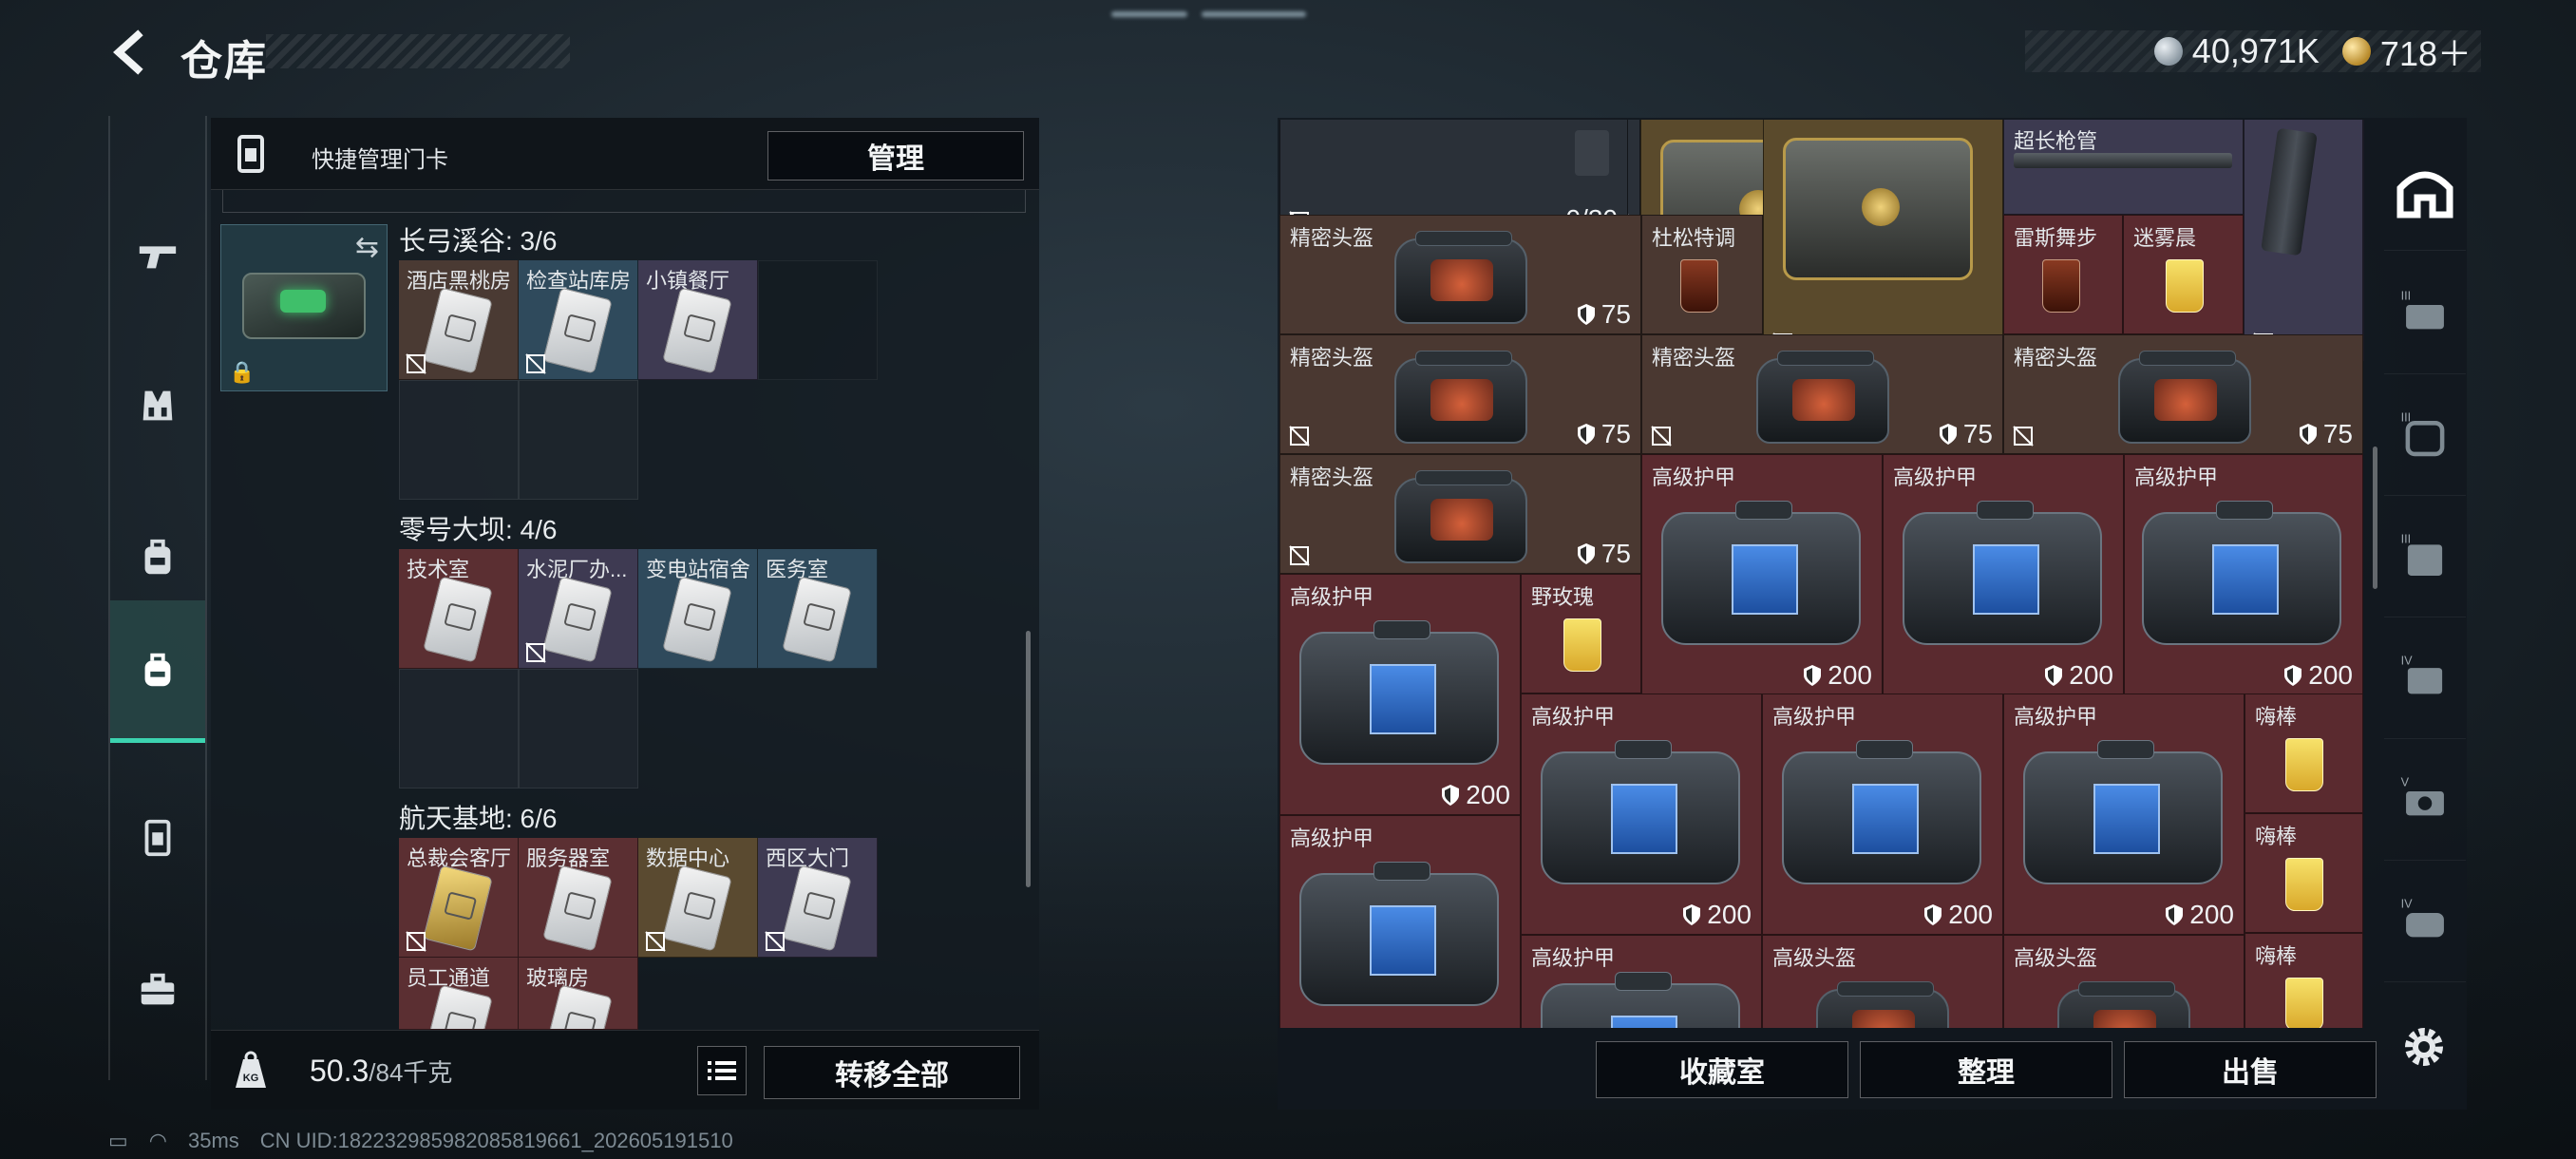 The width and height of the screenshot is (2576, 1159). Describe the element at coordinates (157, 405) in the screenshot. I see `sidebar-item-vest` at that location.